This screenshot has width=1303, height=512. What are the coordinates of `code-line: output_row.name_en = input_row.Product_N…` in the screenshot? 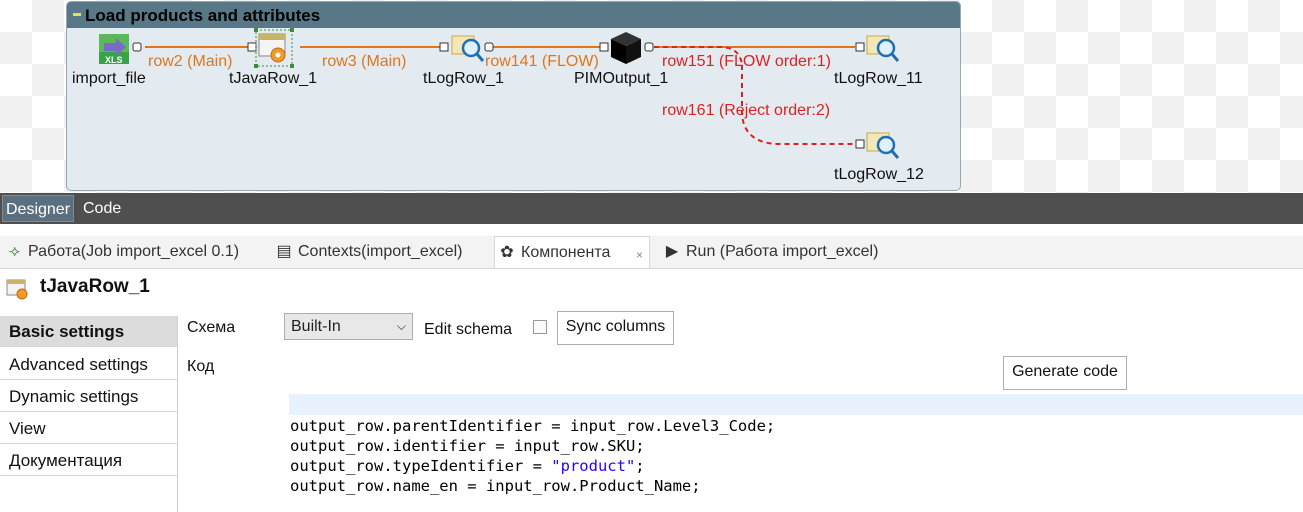 It's located at (495, 486).